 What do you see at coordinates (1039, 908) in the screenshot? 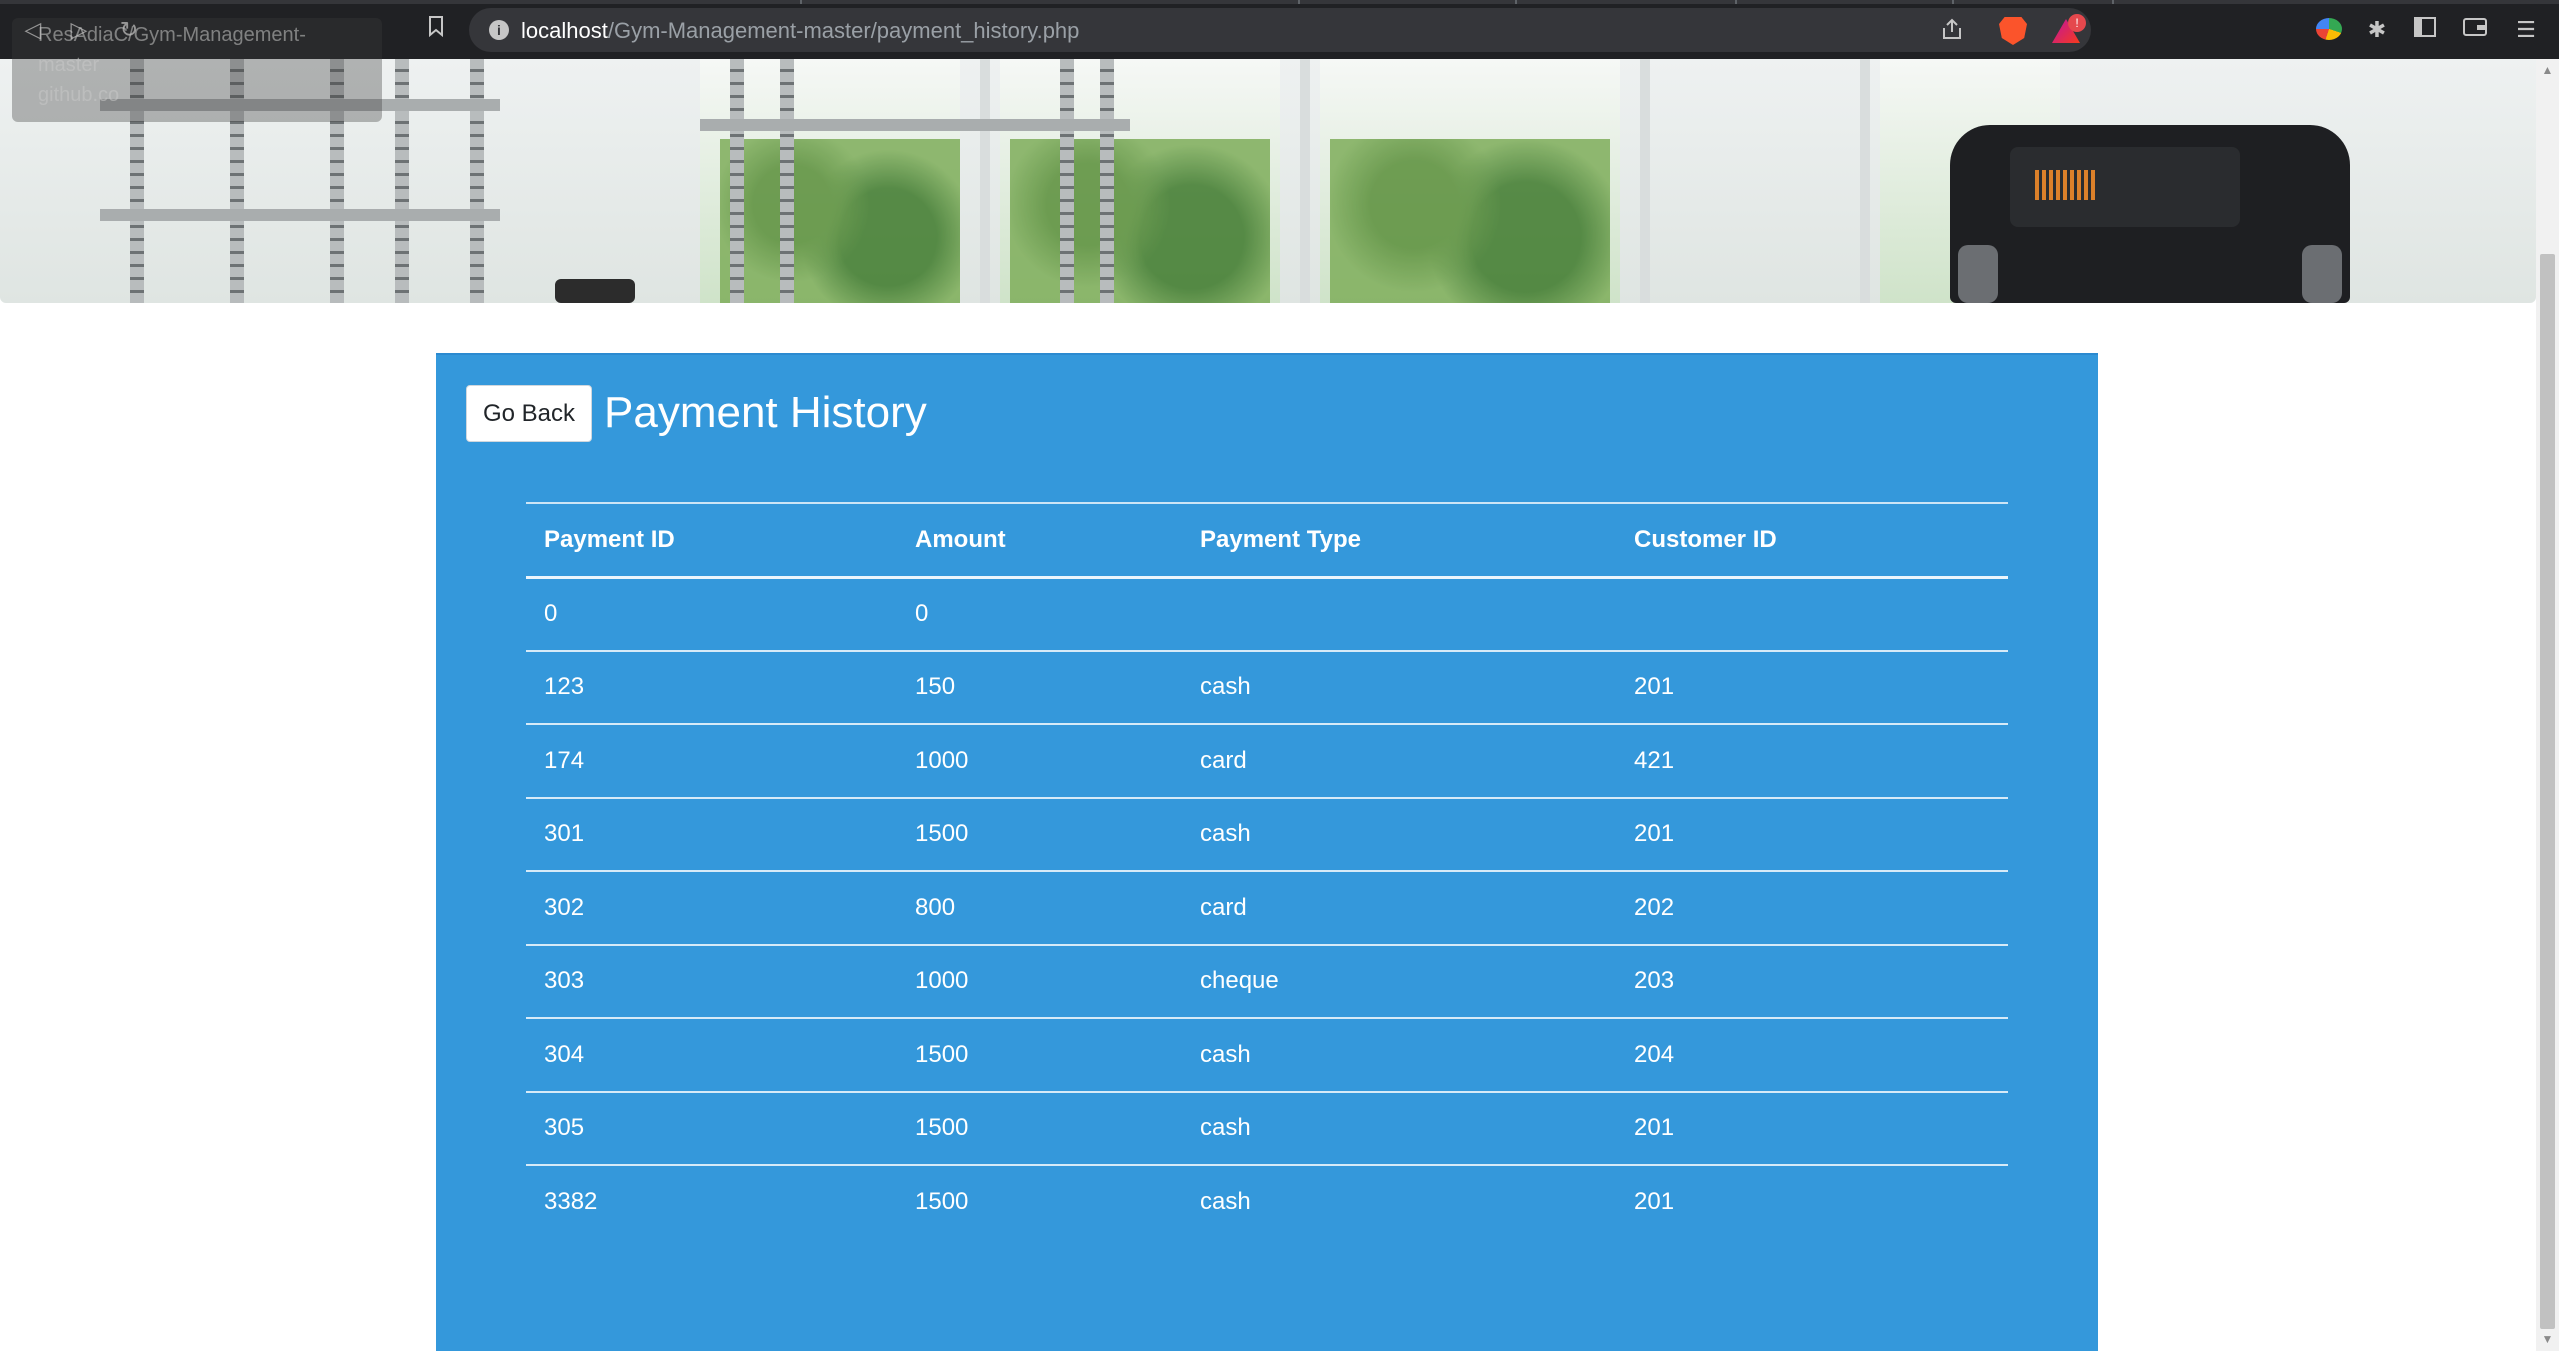
I see `cell-amount: 800` at bounding box center [1039, 908].